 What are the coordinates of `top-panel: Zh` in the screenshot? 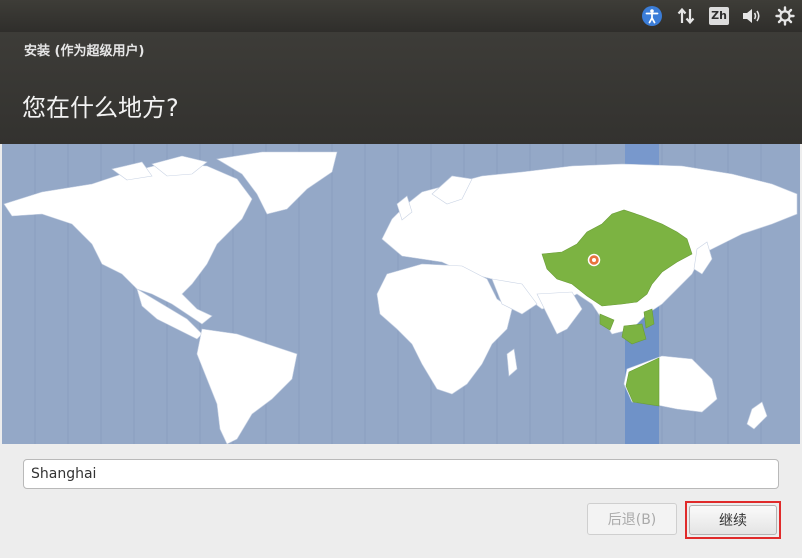 It's located at (401, 16).